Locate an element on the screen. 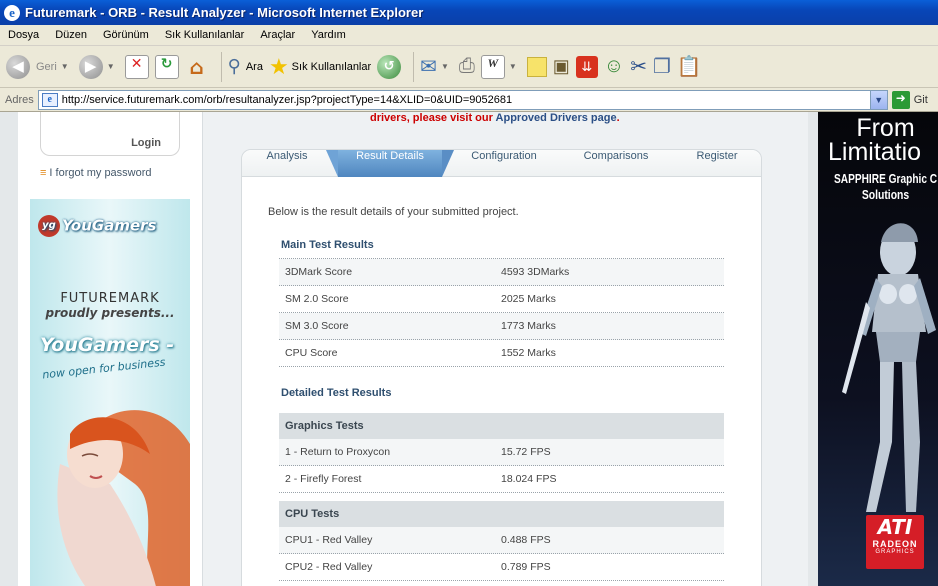  paste-button: 📋 is located at coordinates (689, 67).